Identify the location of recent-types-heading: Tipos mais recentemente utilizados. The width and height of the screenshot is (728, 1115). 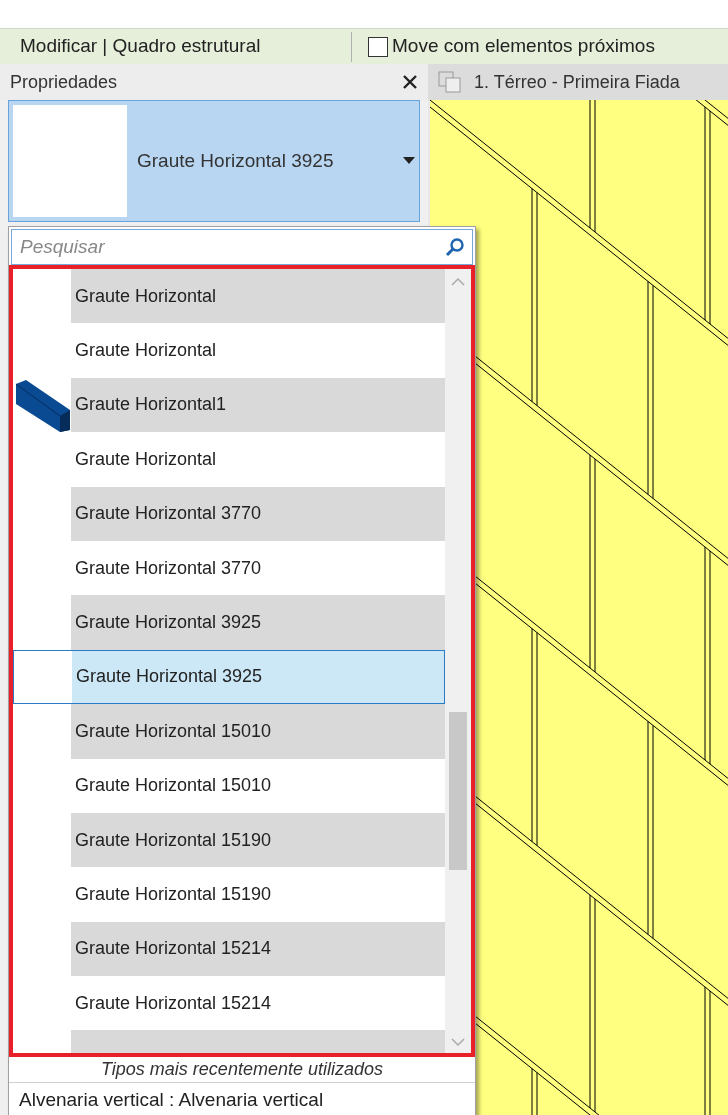
(242, 1069).